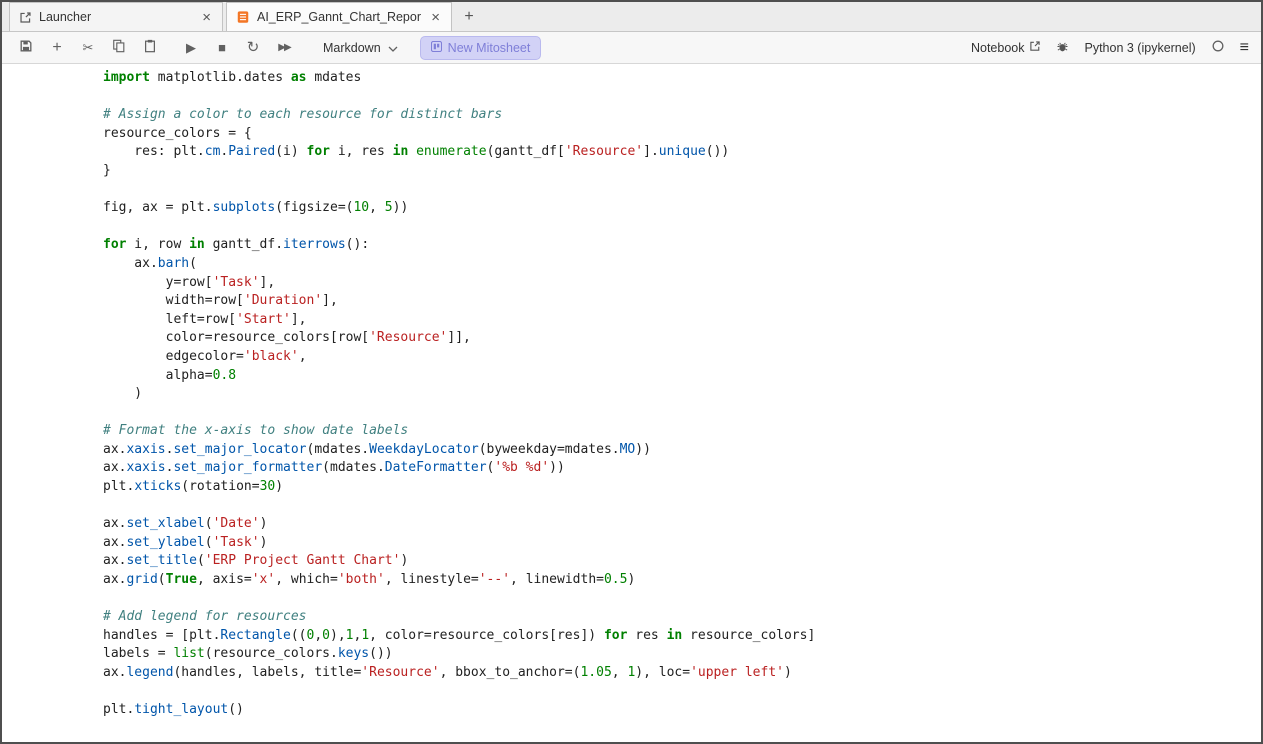 This screenshot has width=1263, height=744. I want to click on external-link-icon, so click(1035, 47).